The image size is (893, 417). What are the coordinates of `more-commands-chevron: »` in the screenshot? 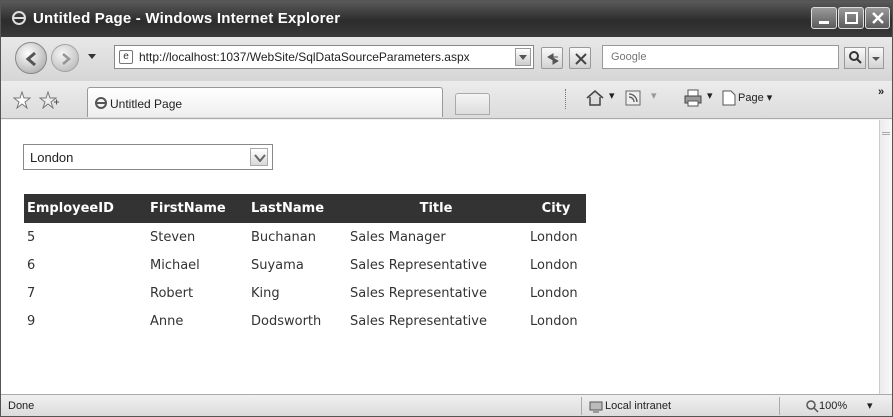 It's located at (881, 92).